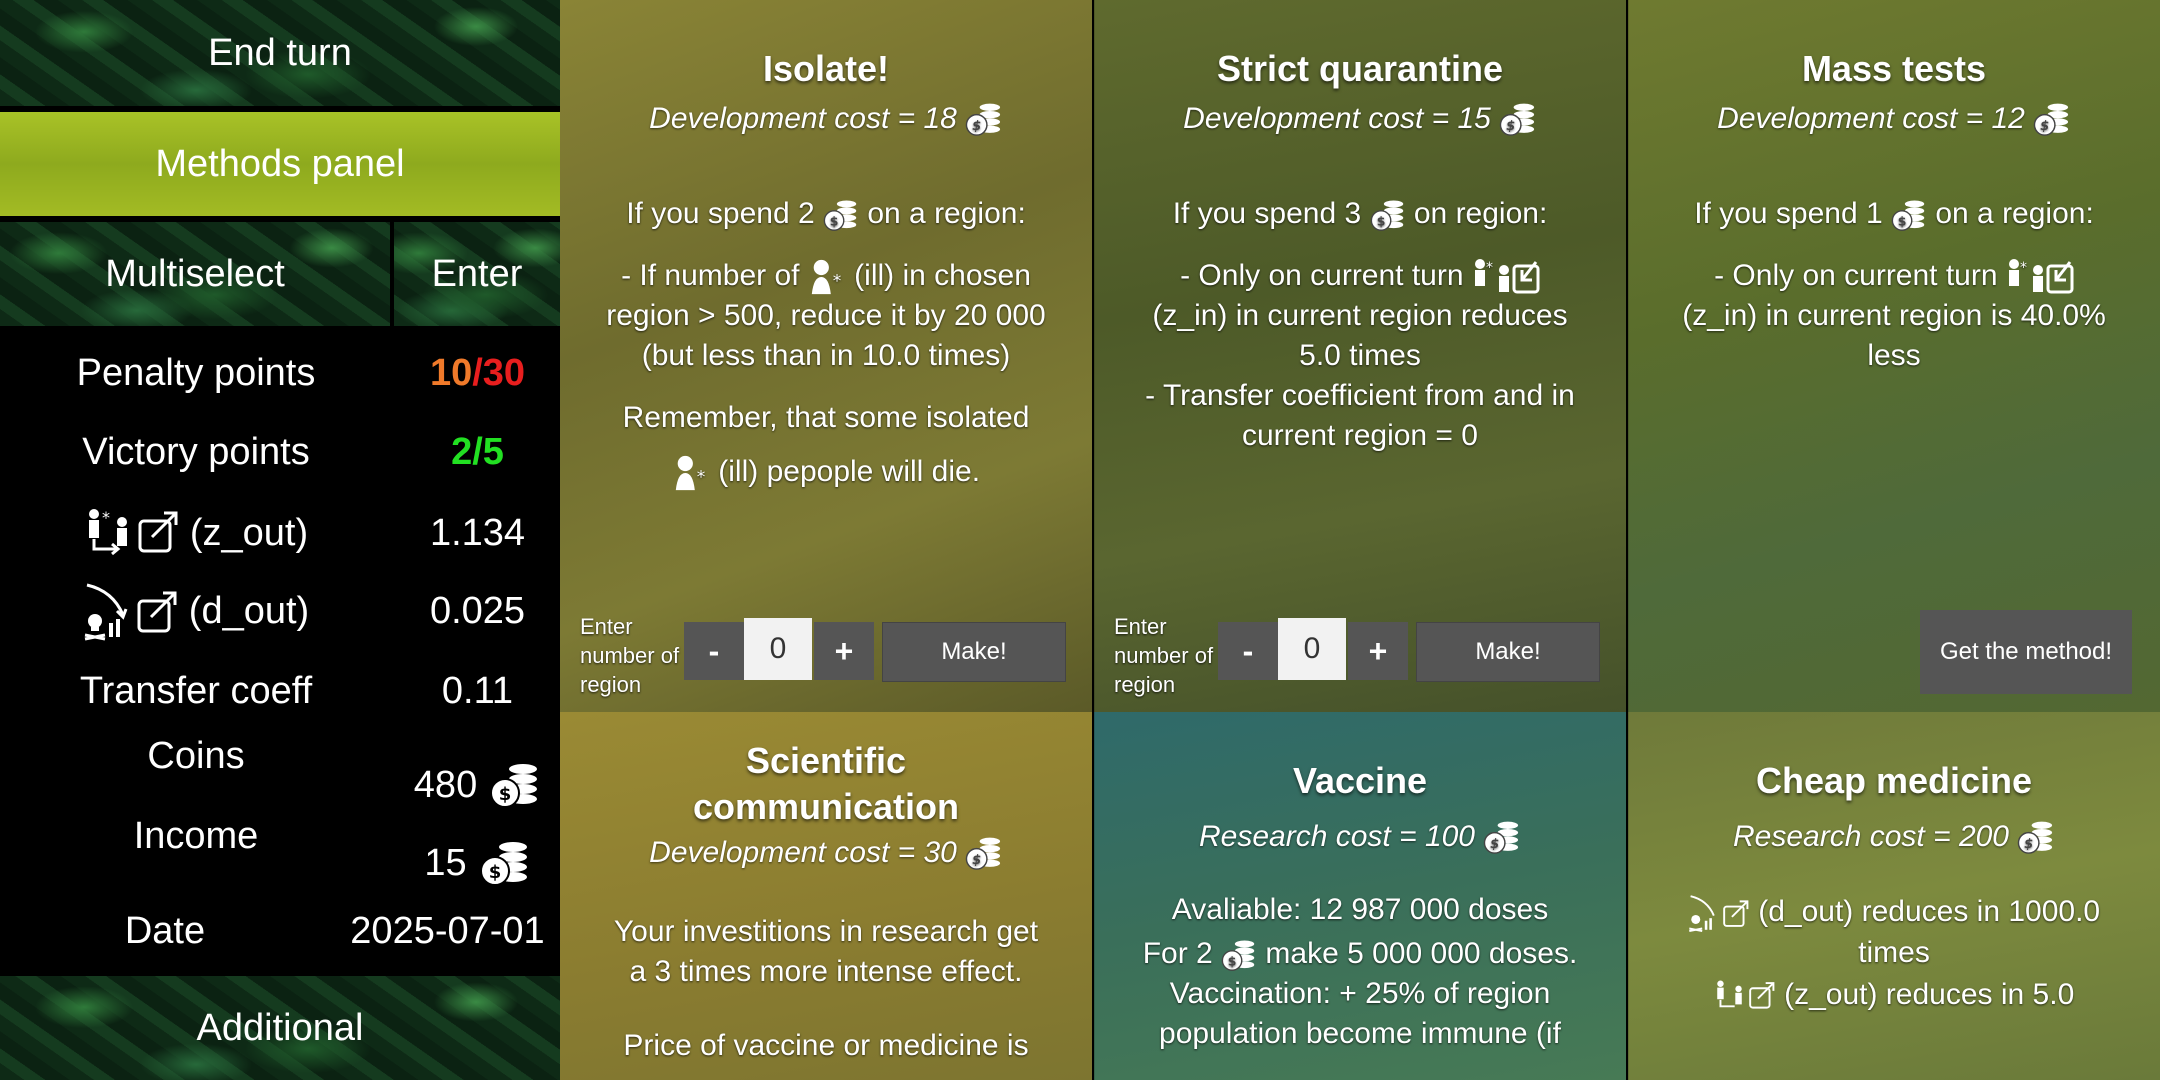 This screenshot has width=2160, height=1080. I want to click on end-turn-label: End turn, so click(280, 52).